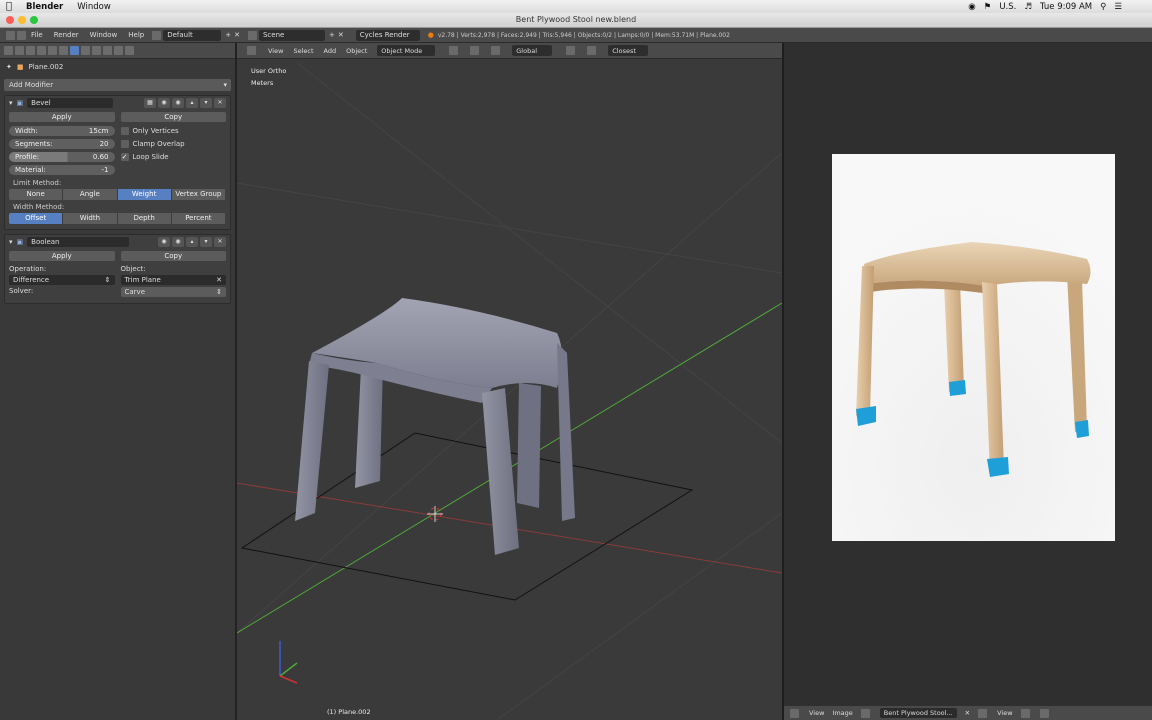  What do you see at coordinates (62, 144) in the screenshot?
I see `segments-field: Segments: 20` at bounding box center [62, 144].